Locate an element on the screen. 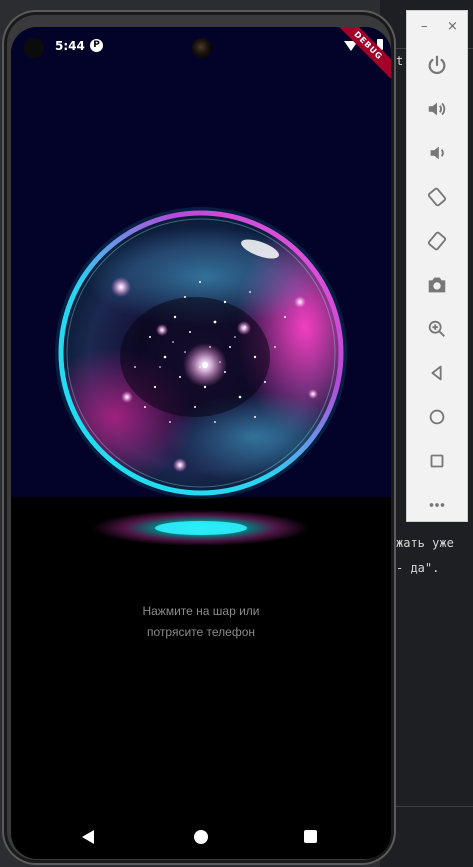 The height and width of the screenshot is (867, 473). more-icon is located at coordinates (437, 505).